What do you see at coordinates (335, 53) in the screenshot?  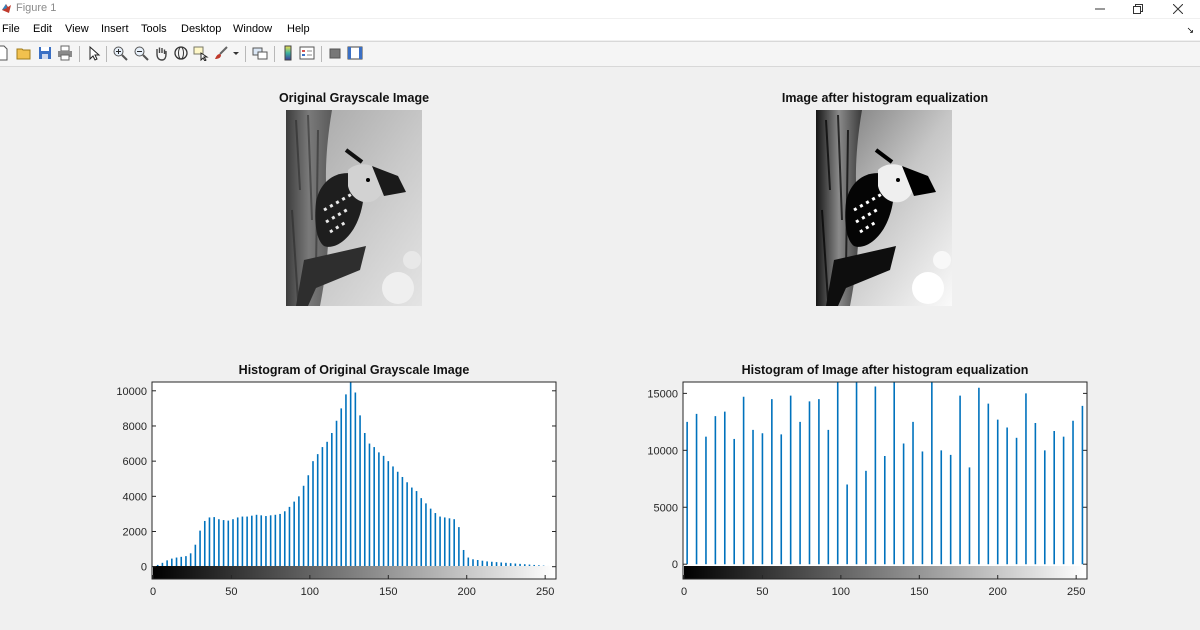 I see `hide-plot-tools-icon` at bounding box center [335, 53].